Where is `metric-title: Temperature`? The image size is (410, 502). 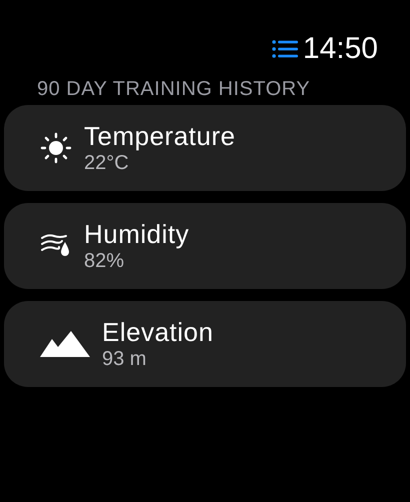 metric-title: Temperature is located at coordinates (160, 136).